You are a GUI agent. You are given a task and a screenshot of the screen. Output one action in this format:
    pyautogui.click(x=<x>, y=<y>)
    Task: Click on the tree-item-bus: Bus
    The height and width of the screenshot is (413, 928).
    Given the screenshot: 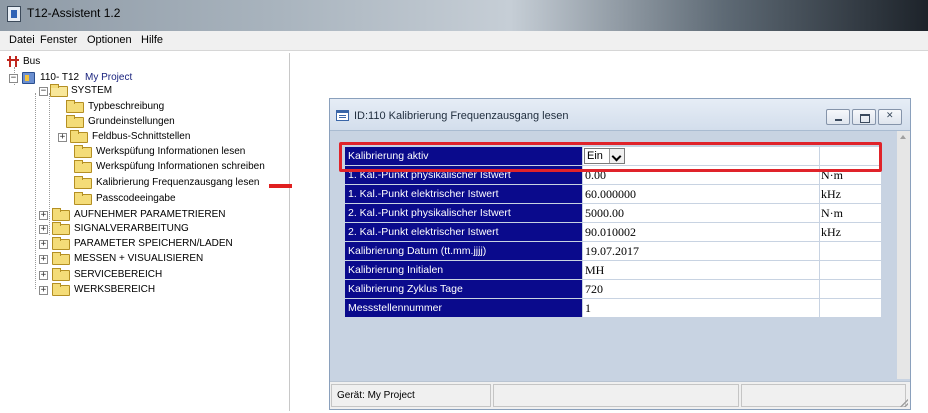 What is the action you would take?
    pyautogui.click(x=43, y=62)
    